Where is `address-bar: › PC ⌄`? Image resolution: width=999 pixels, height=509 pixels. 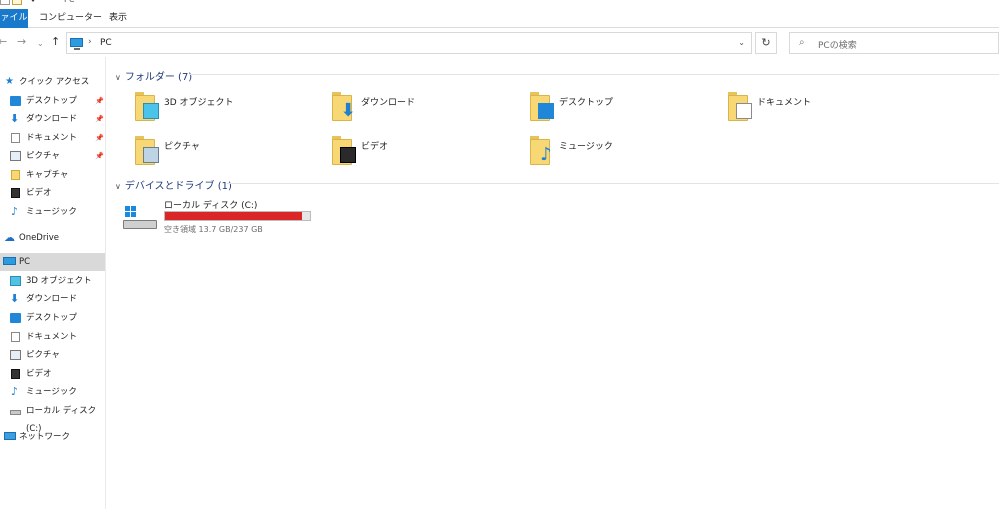 address-bar: › PC ⌄ is located at coordinates (409, 43).